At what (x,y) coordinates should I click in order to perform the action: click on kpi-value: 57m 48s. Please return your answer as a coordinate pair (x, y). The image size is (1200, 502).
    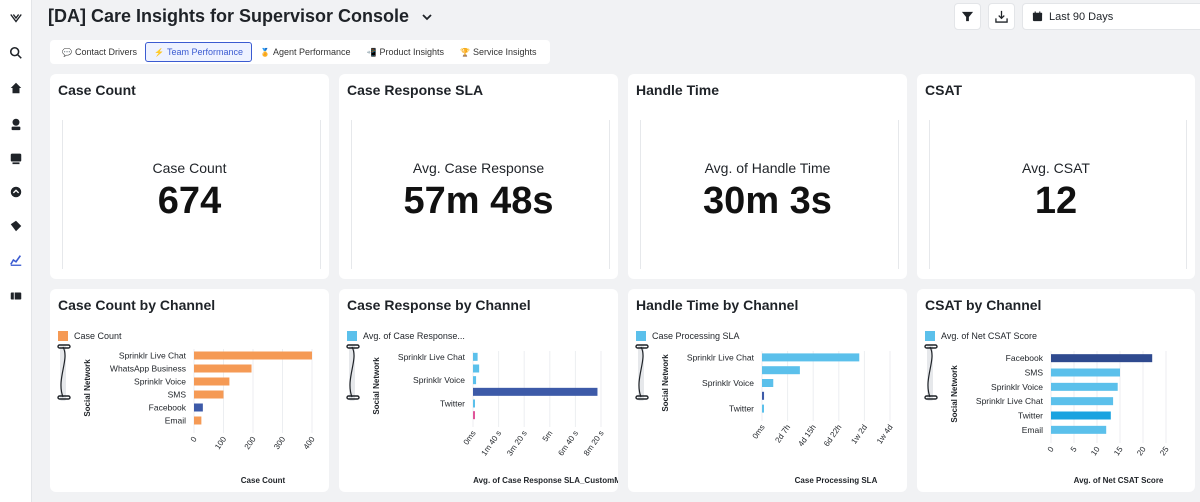
    Looking at the image, I should click on (478, 201).